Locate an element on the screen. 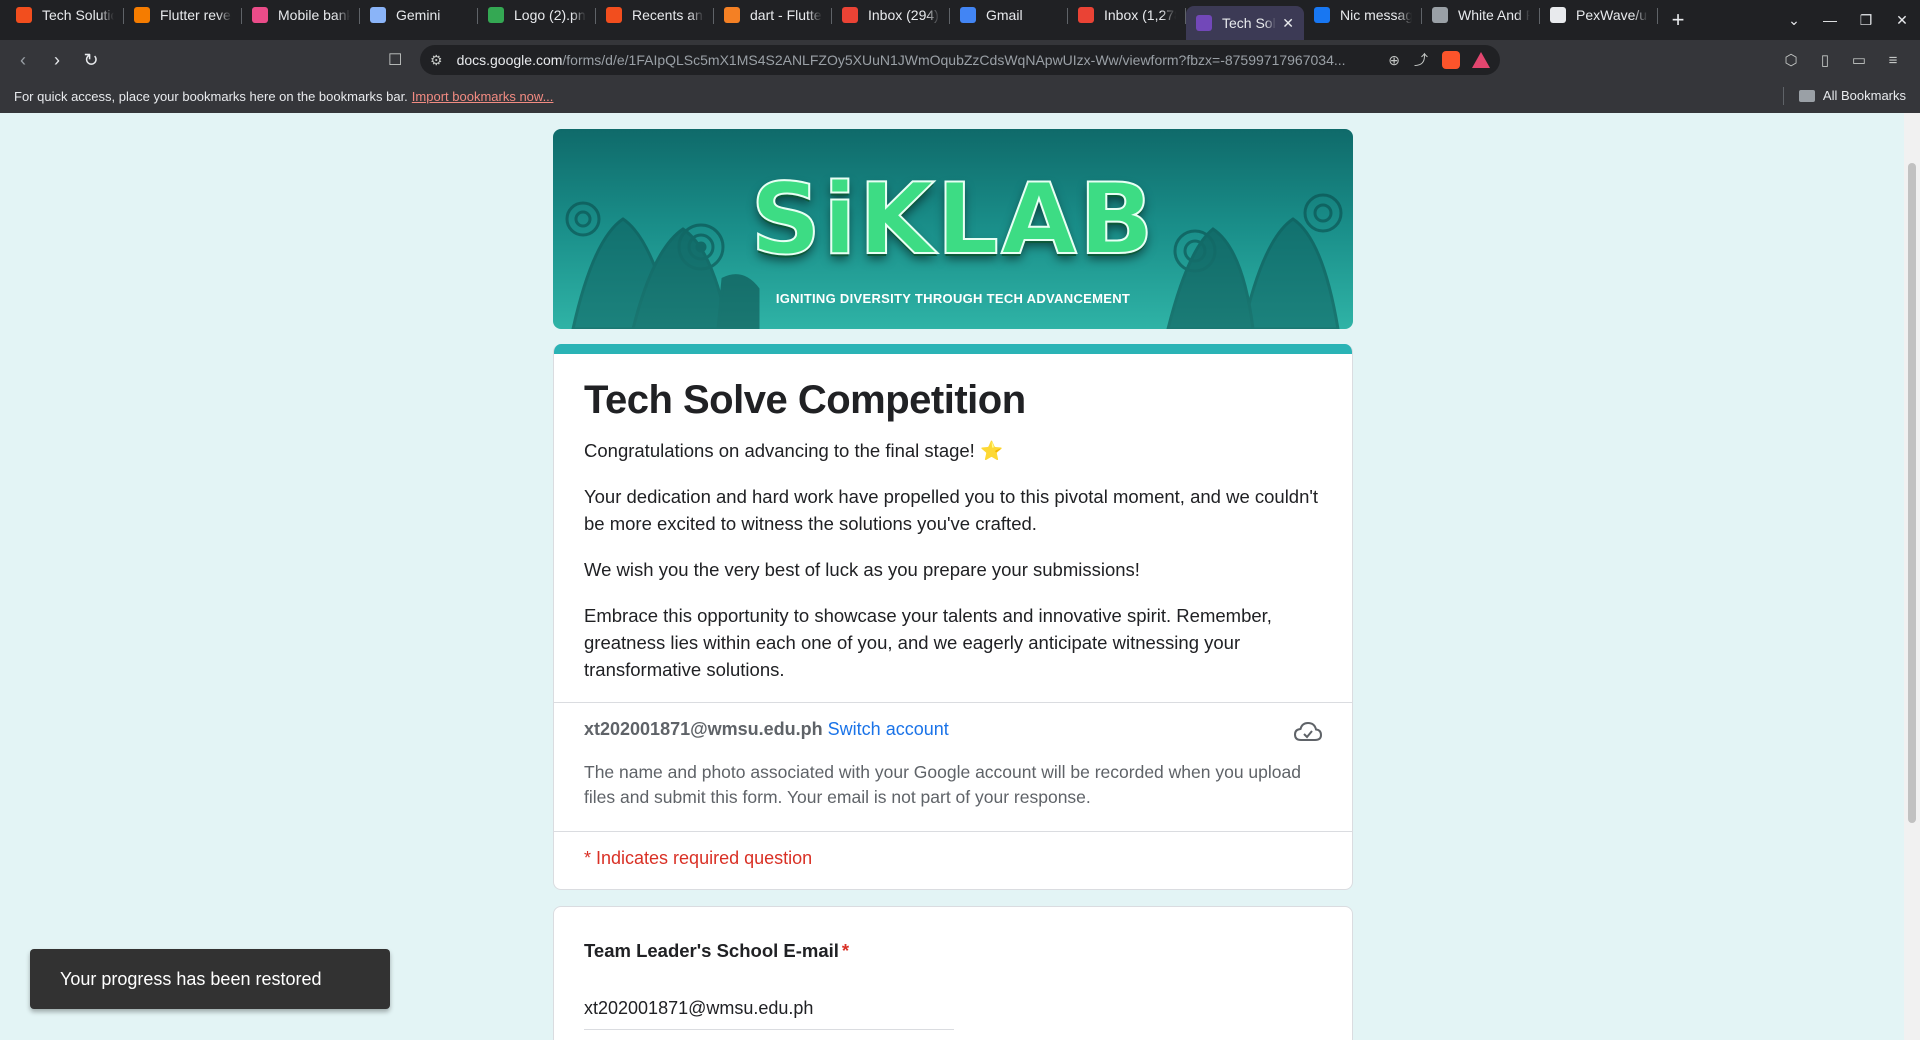 This screenshot has width=1920, height=1040. tab-title: Gmail is located at coordinates (1004, 15).